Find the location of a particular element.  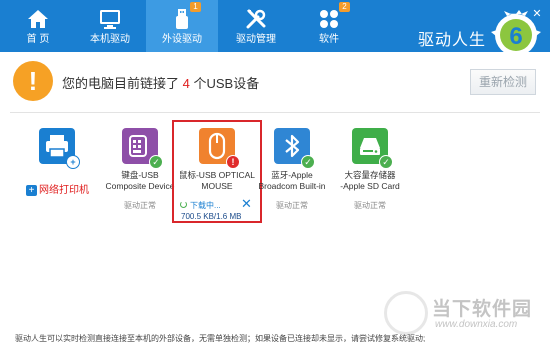

watermark-url: www.downxia.com is located at coordinates (476, 324).